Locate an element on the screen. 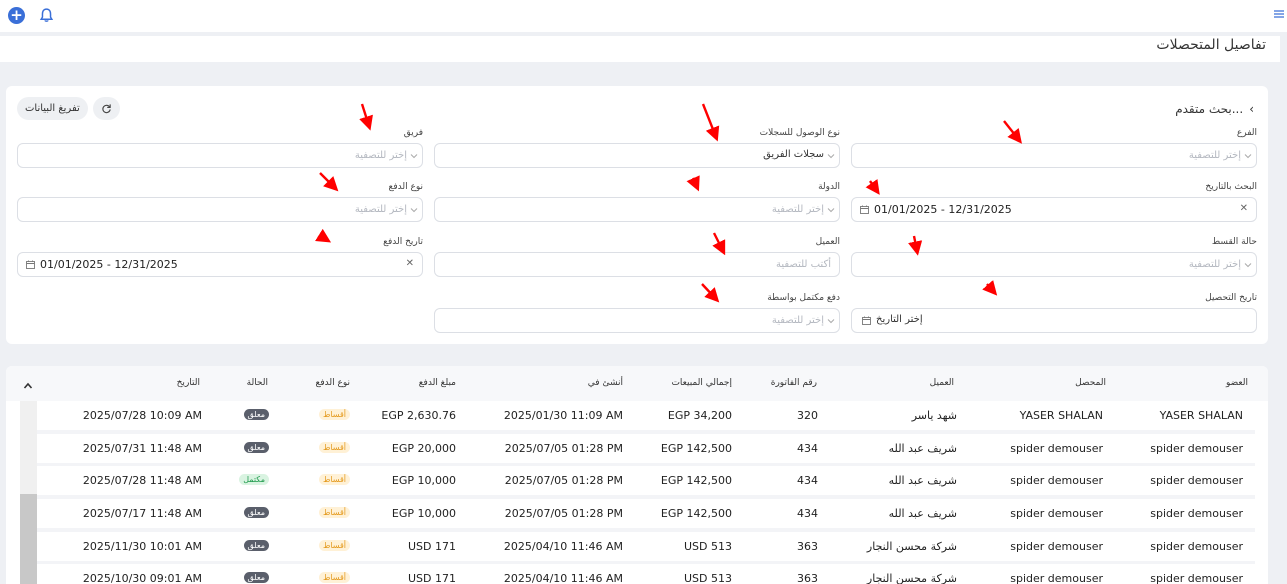 The height and width of the screenshot is (584, 1287). scrollbar-thumb is located at coordinates (28, 539).